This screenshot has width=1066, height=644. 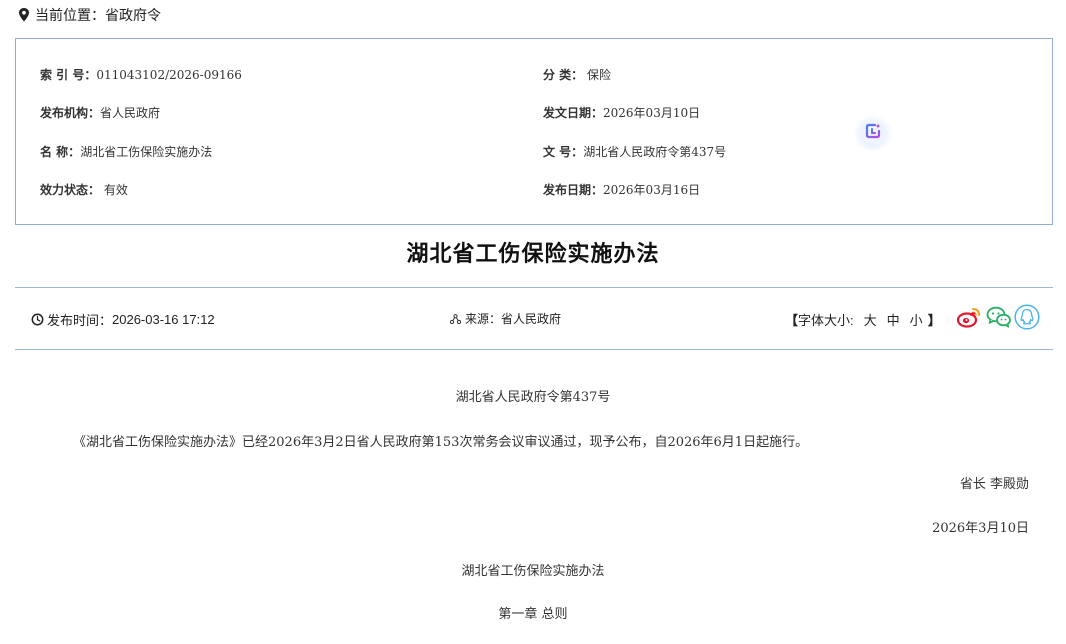 What do you see at coordinates (70, 190) in the screenshot?
I see `info-status-key: 效力状态：` at bounding box center [70, 190].